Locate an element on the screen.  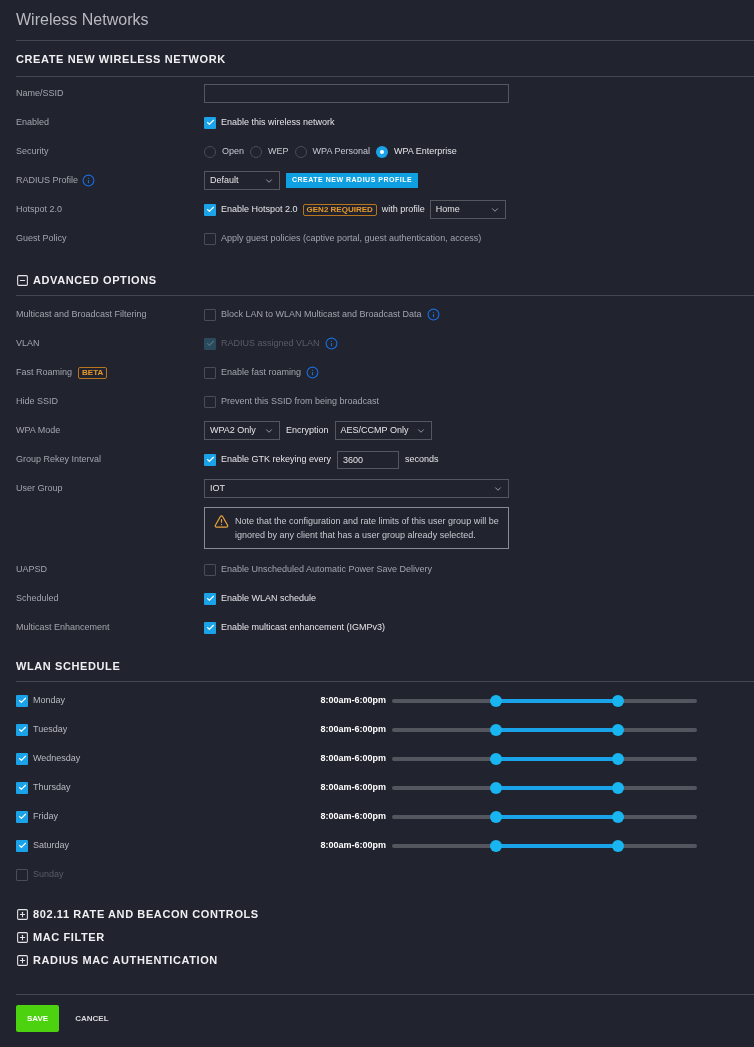
checkbox-label: Enable Unscheduled Automatic Power Save Delivery is located at coordinates (327, 569).